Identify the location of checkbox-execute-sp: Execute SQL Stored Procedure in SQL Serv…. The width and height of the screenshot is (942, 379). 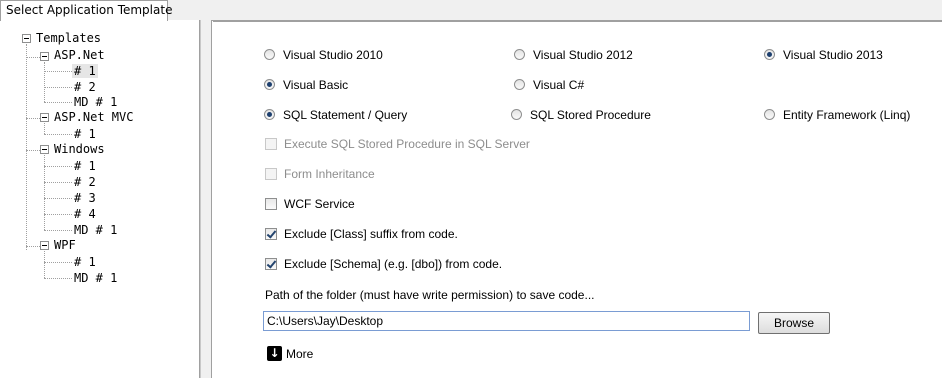
(397, 144).